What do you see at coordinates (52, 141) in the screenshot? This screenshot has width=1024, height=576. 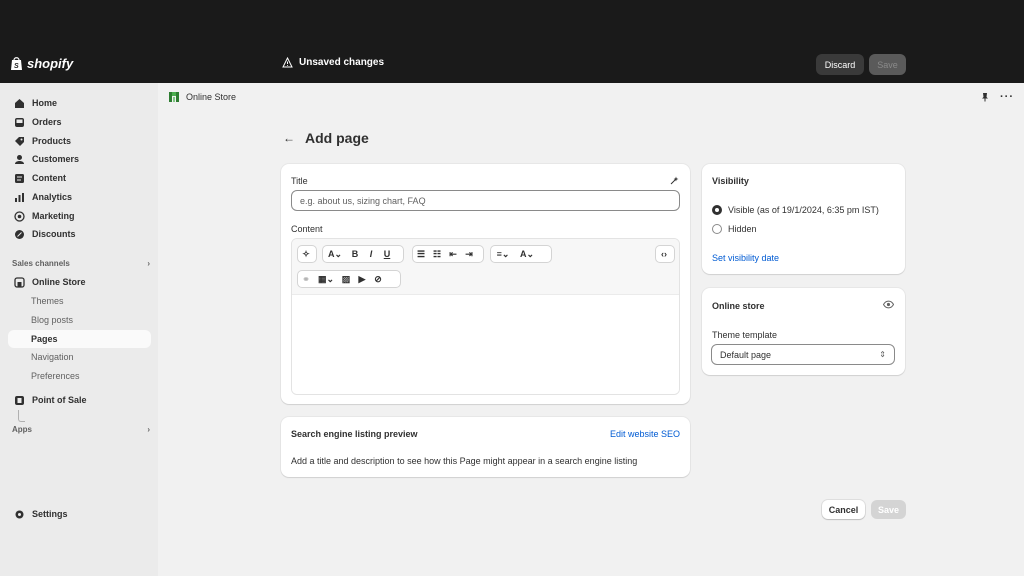 I see `sidebar-item-label: Products` at bounding box center [52, 141].